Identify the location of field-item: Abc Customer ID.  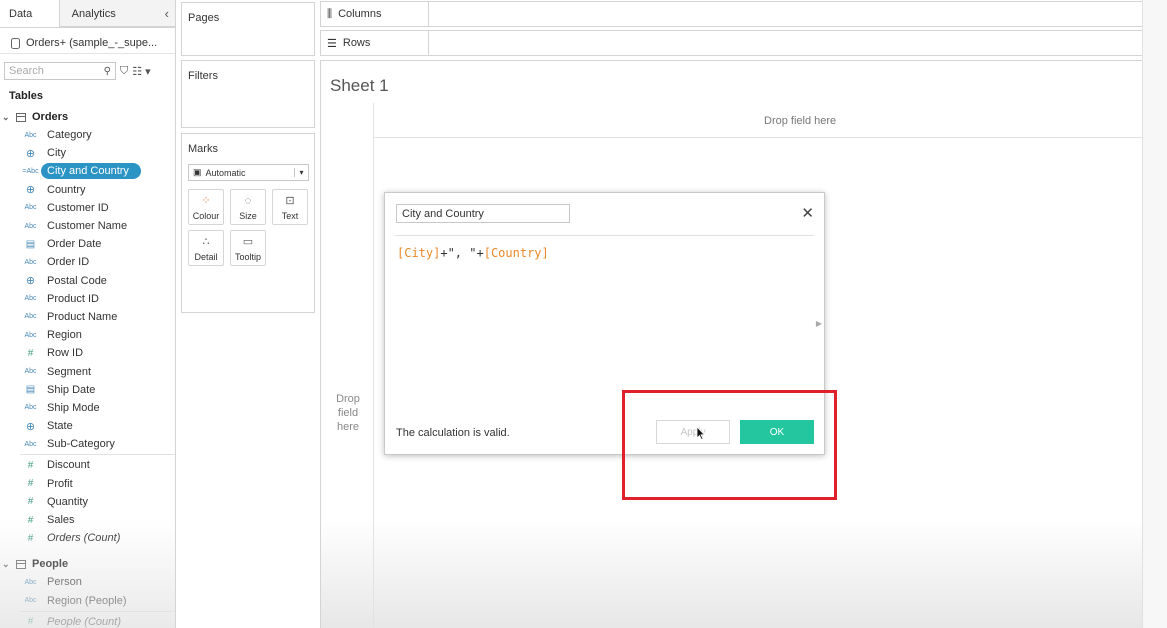
(87, 208).